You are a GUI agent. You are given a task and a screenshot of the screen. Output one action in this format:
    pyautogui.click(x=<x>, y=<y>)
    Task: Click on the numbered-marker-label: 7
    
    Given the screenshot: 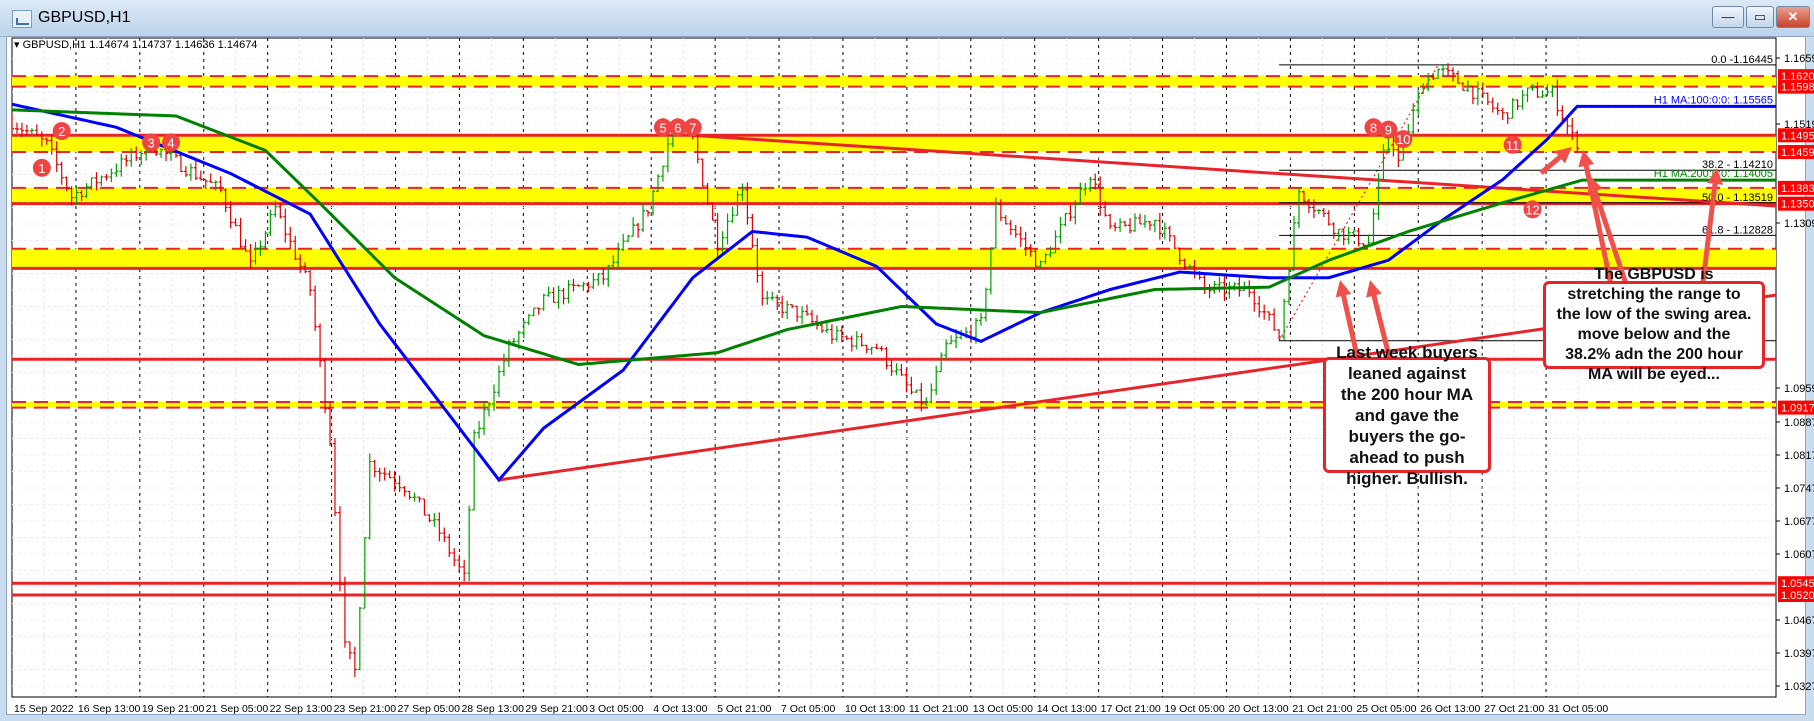 What is the action you would take?
    pyautogui.click(x=692, y=127)
    